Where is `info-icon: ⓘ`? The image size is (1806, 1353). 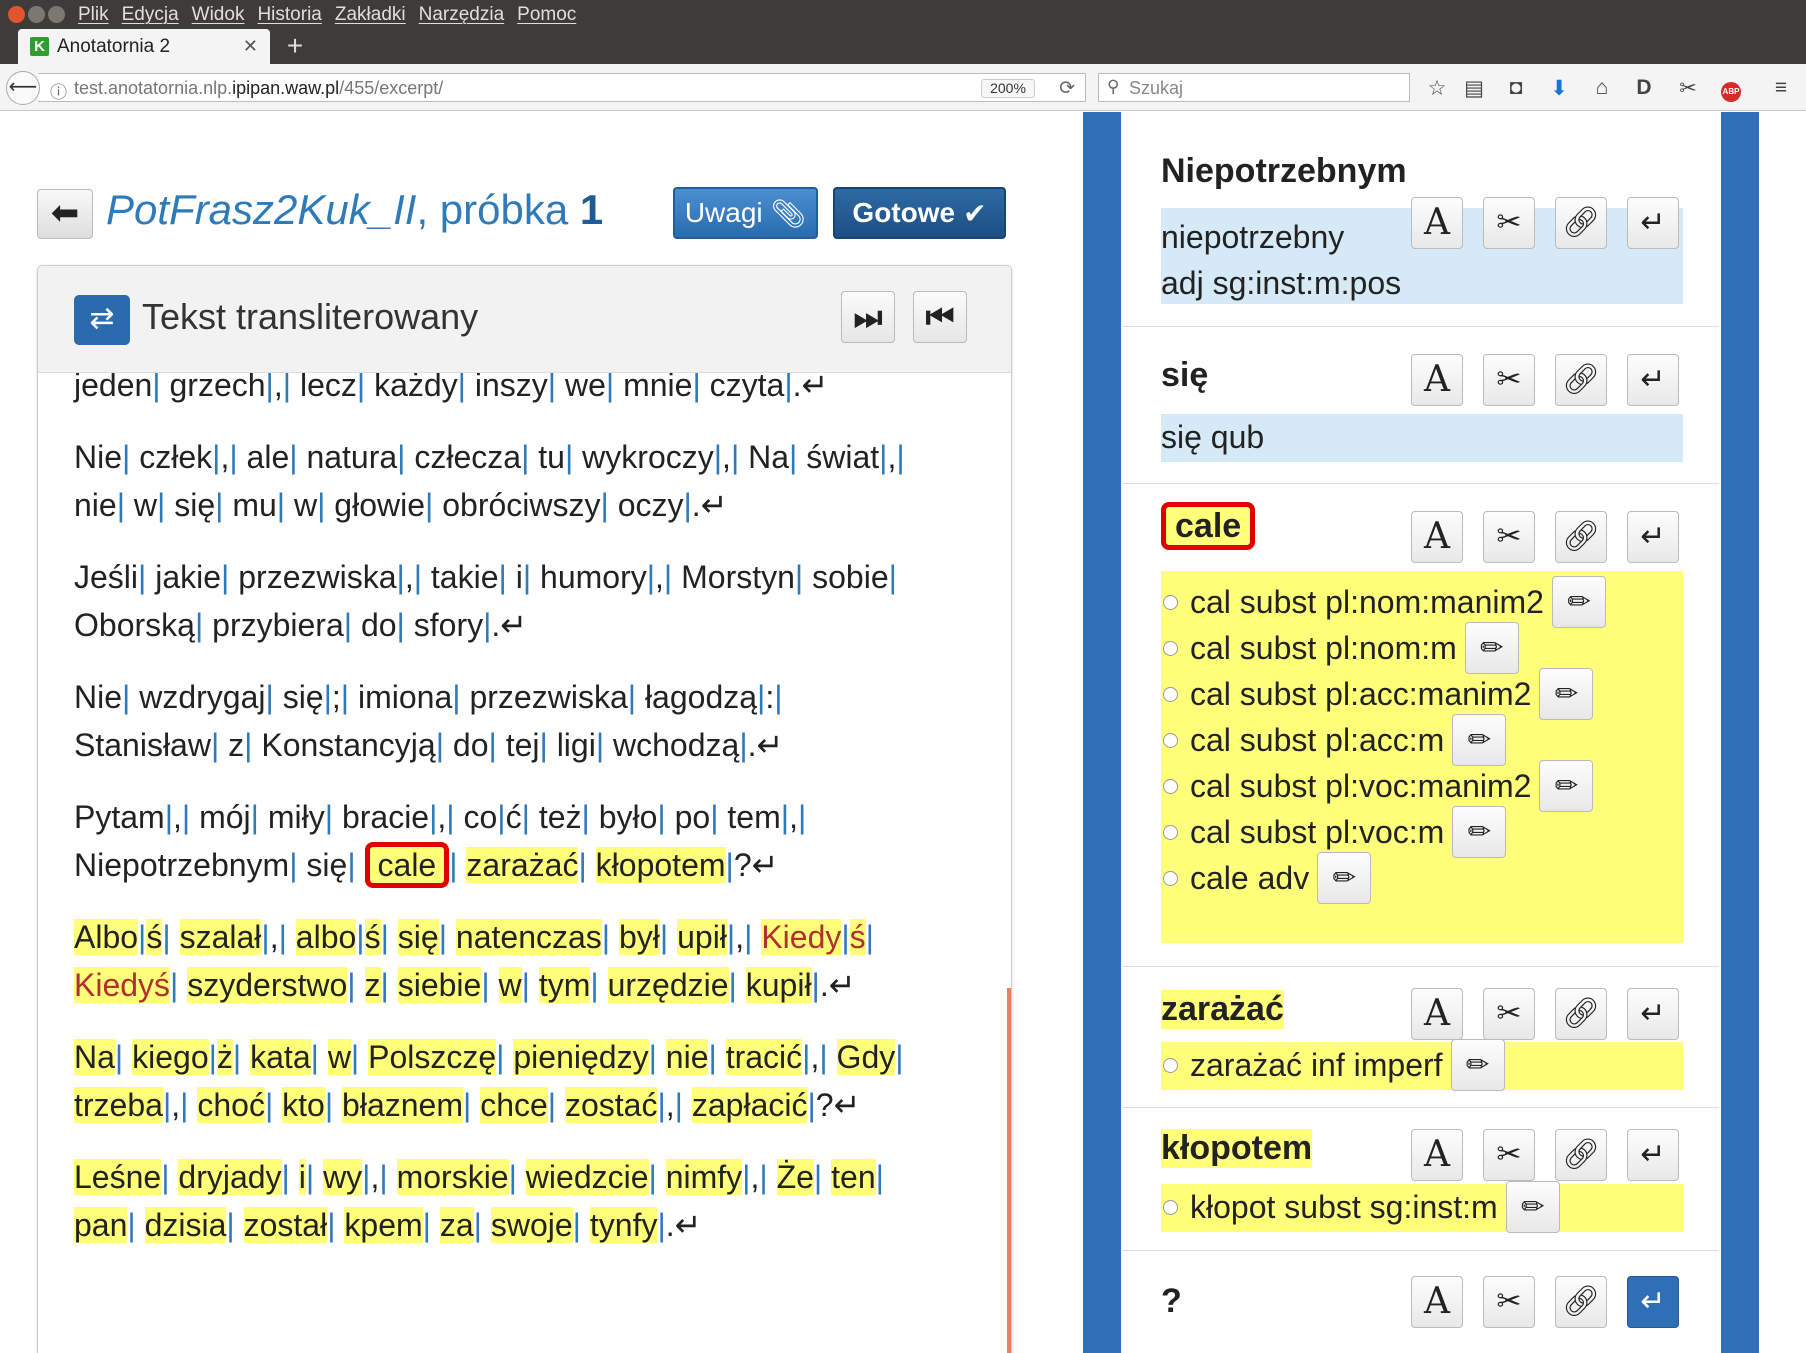
info-icon: ⓘ is located at coordinates (58, 90).